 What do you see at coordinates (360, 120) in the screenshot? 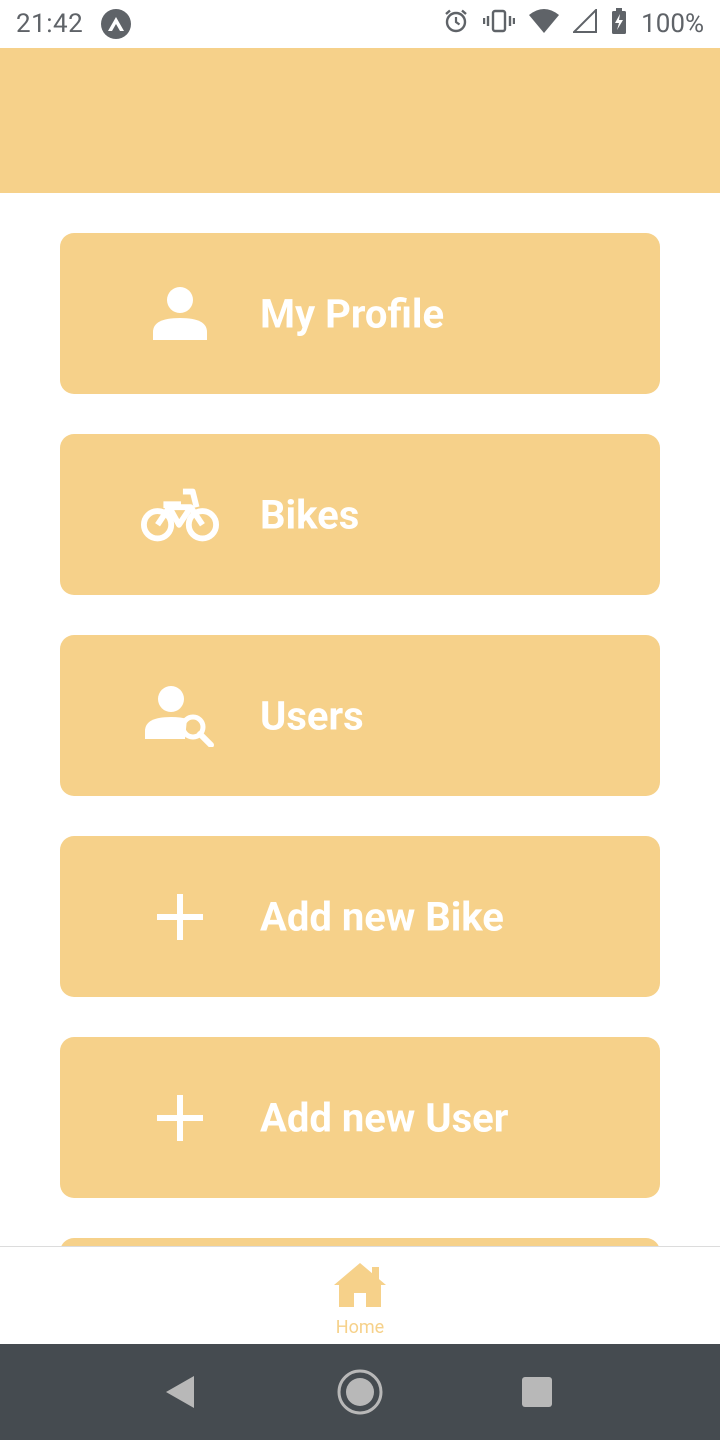
I see `app-header` at bounding box center [360, 120].